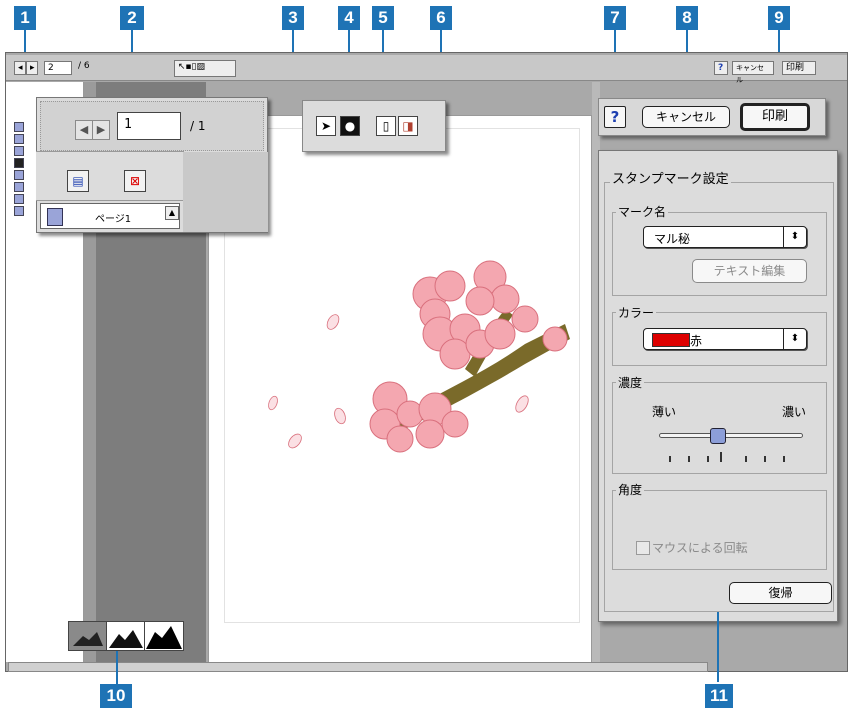 Image resolution: width=853 pixels, height=710 pixels. I want to click on mountain-mid-icon, so click(126, 636).